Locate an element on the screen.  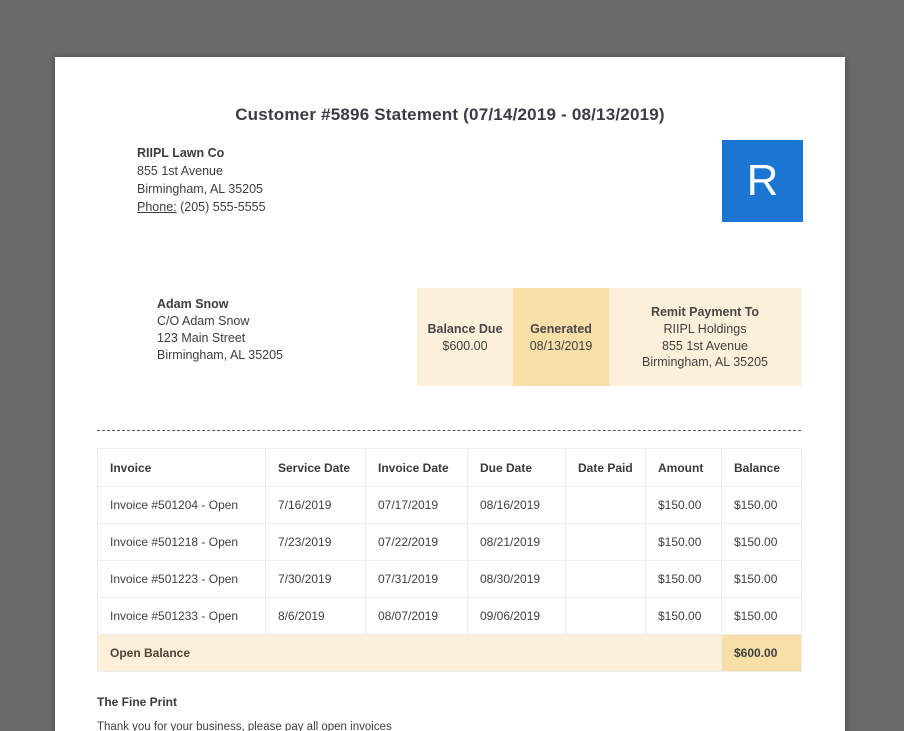
column-header-amount: Amount is located at coordinates (683, 467).